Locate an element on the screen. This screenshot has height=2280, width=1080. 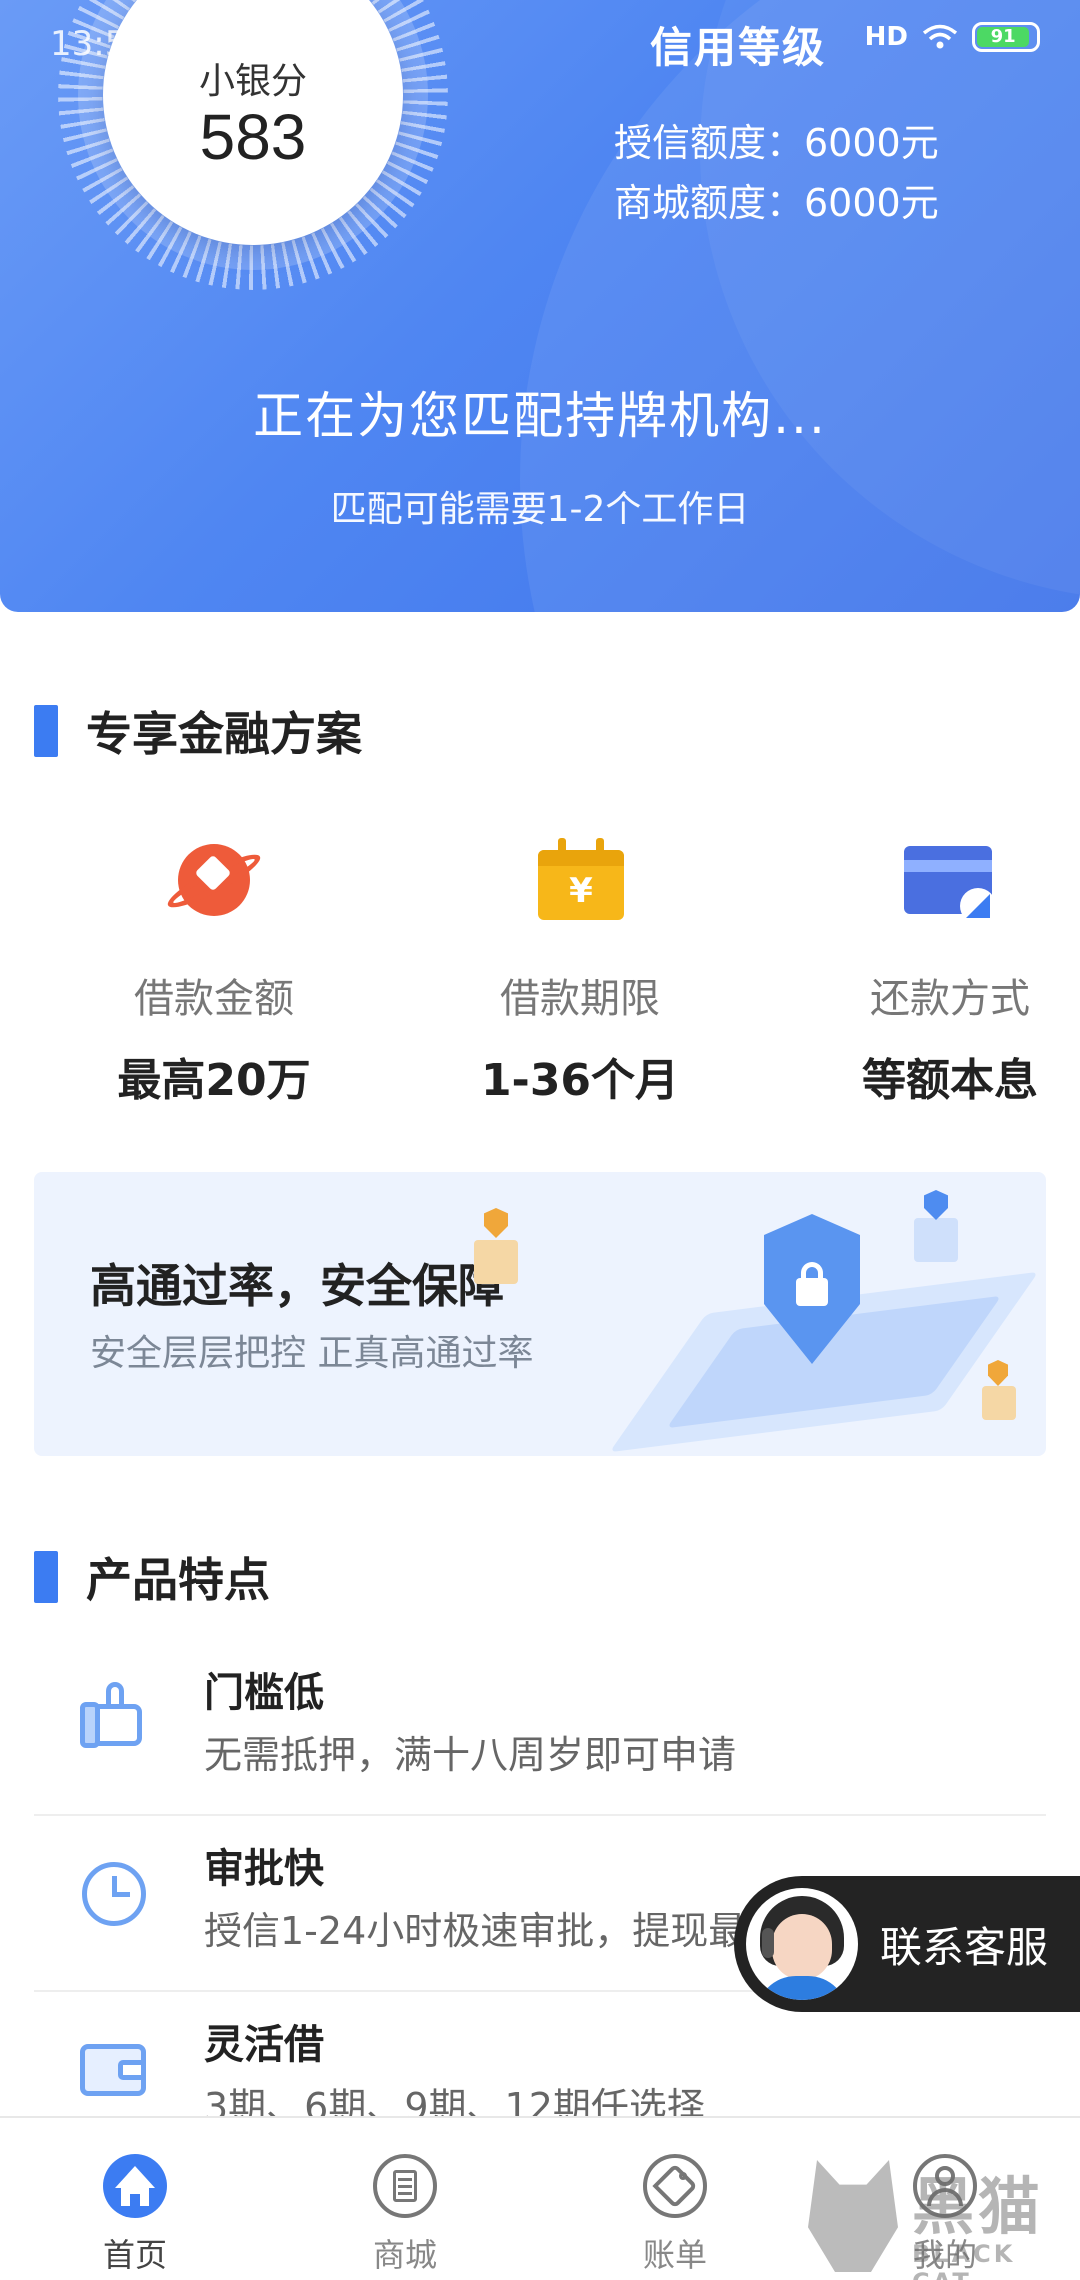
feature-title: 灵活借 is located at coordinates (264, 2045).